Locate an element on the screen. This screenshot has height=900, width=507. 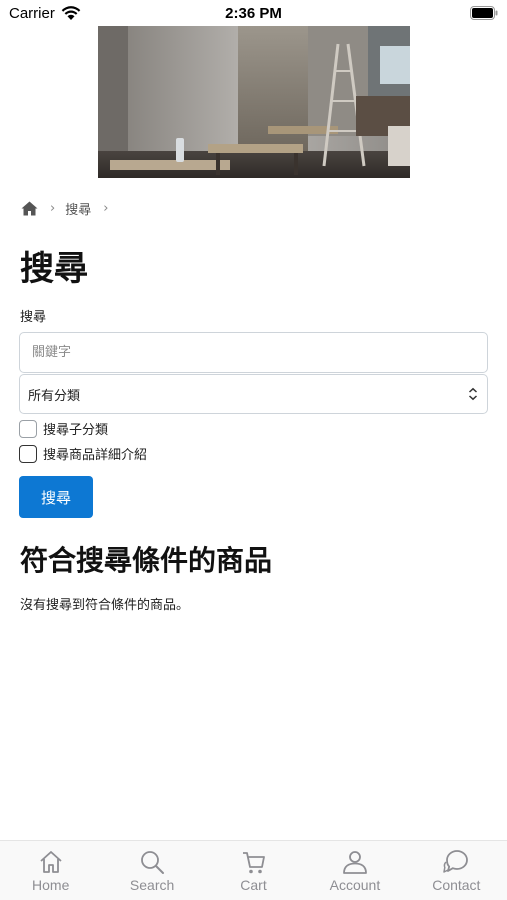
no-results-message: 沒有搜尋到符合條件的商品。 is located at coordinates (105, 605).